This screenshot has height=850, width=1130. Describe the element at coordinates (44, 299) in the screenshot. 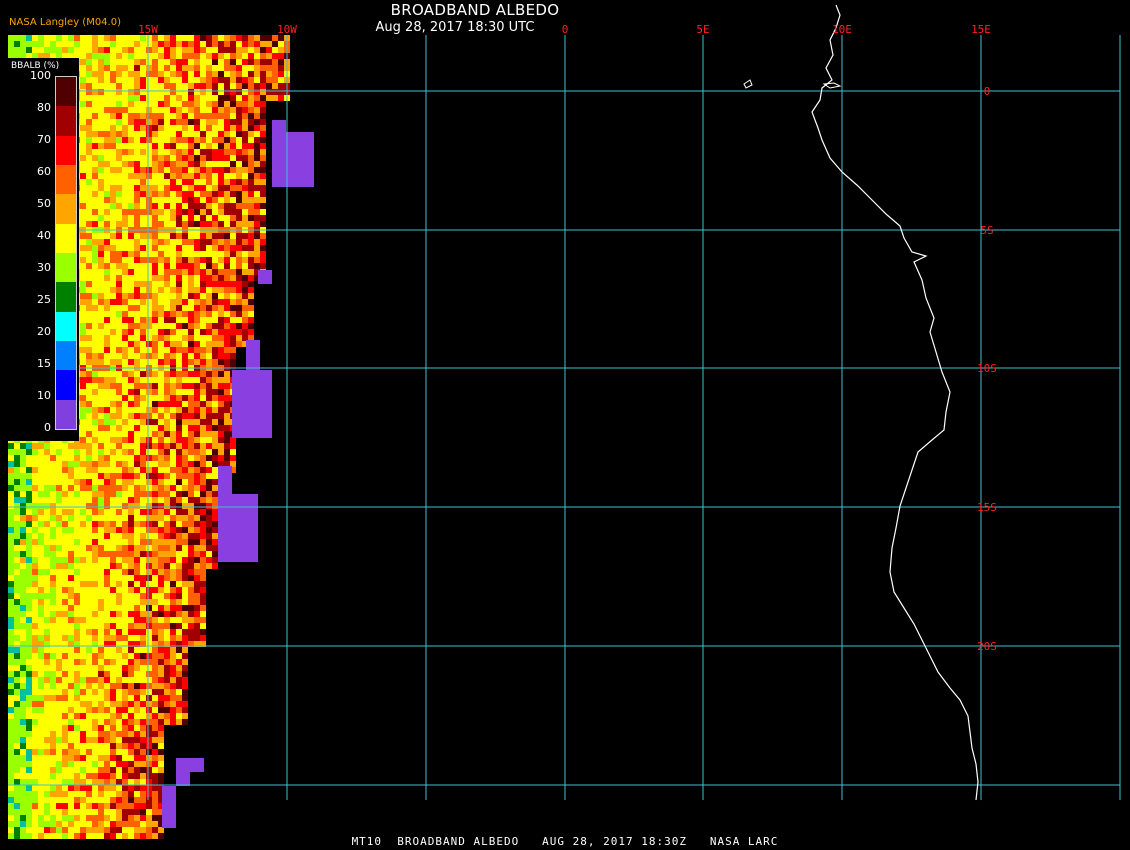

I see `legend-tick-label: 25` at that location.